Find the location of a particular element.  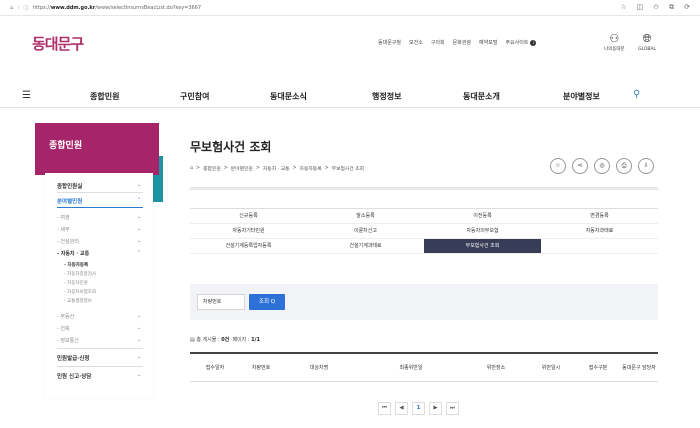

util-link: 문화관광 is located at coordinates (462, 42).